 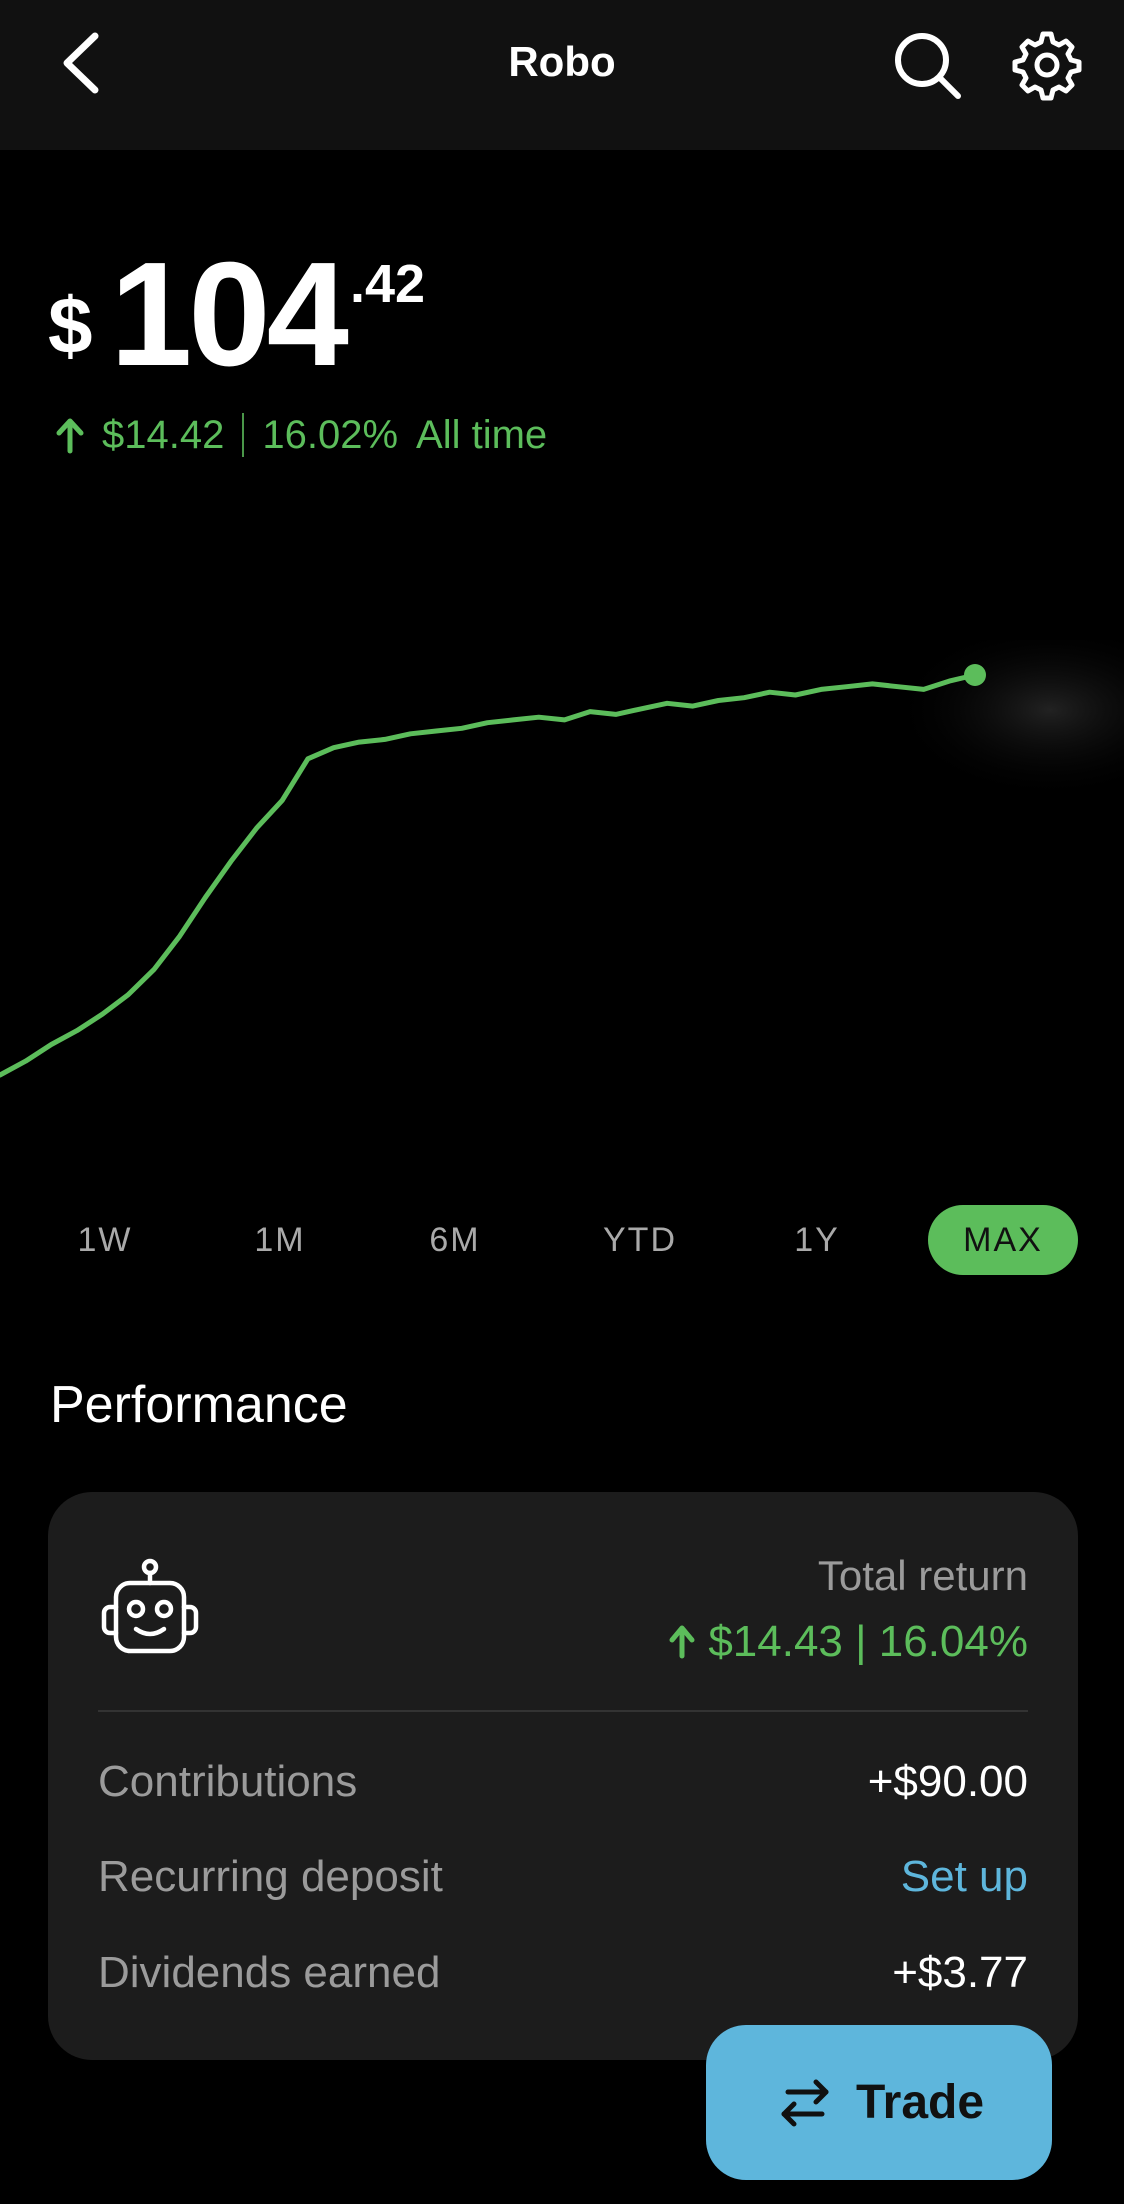 I want to click on balance-currency: $, so click(x=70, y=325).